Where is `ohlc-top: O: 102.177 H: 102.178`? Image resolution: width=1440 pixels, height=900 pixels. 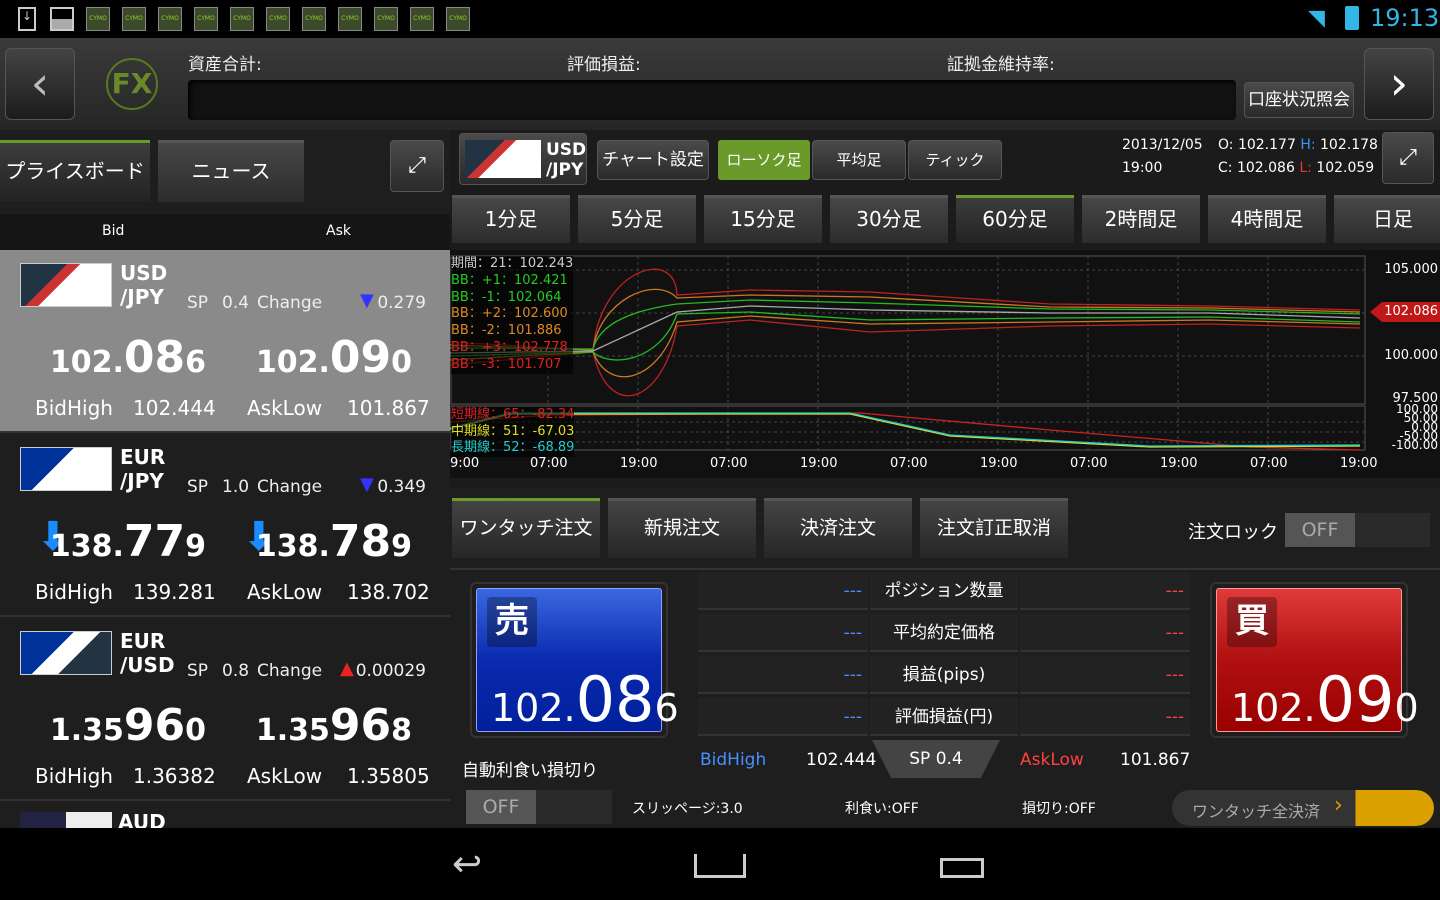
ohlc-top: O: 102.177 H: 102.178 is located at coordinates (1298, 145).